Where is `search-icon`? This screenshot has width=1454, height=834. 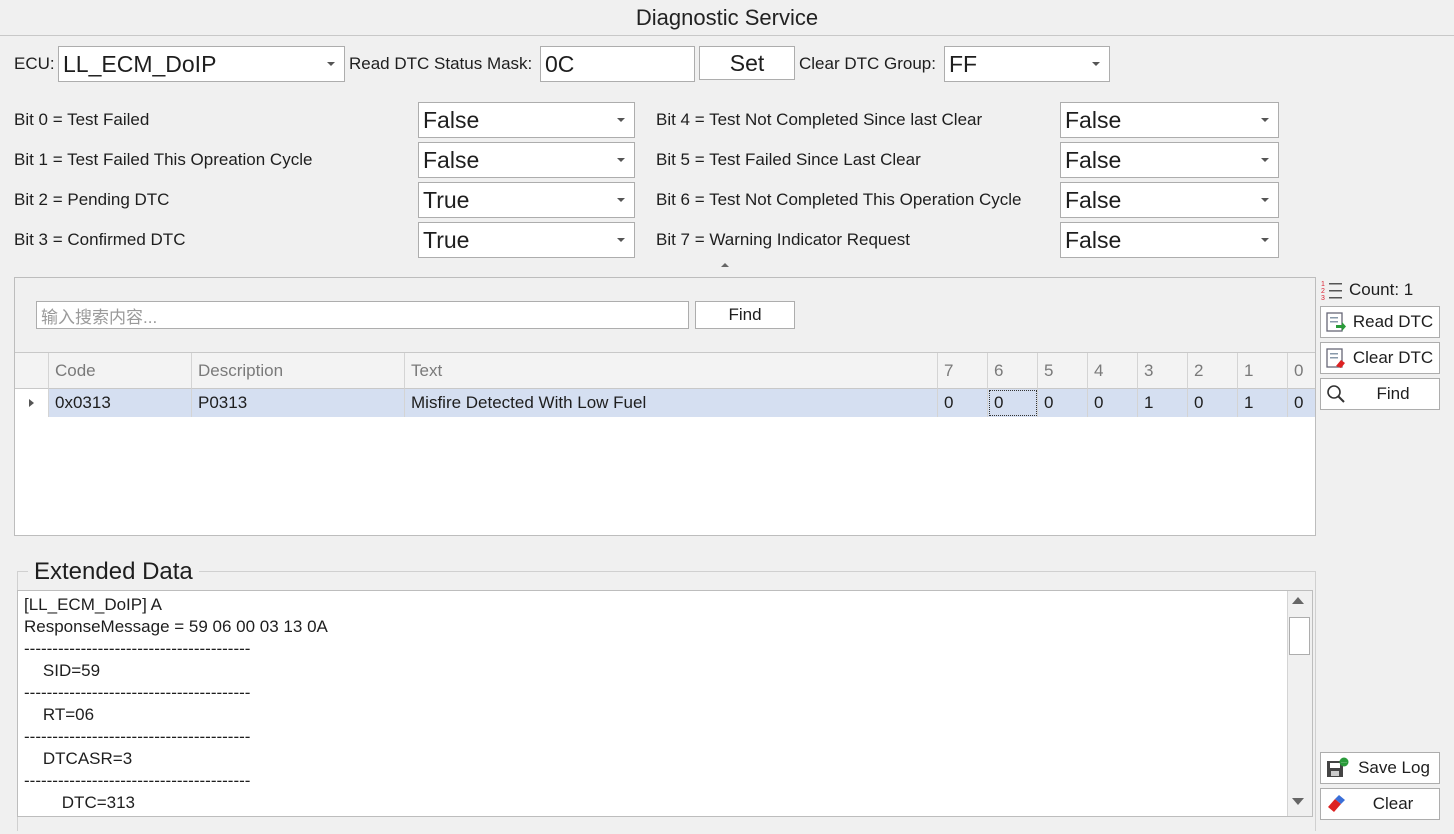
search-icon is located at coordinates (1336, 394).